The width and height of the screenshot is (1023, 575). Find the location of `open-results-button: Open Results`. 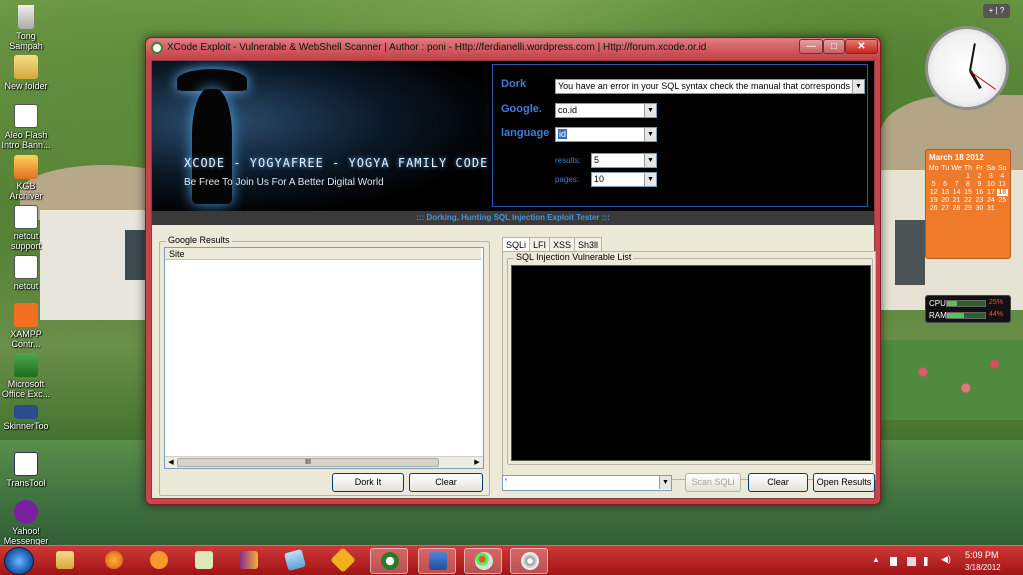

open-results-button: Open Results is located at coordinates (844, 482).